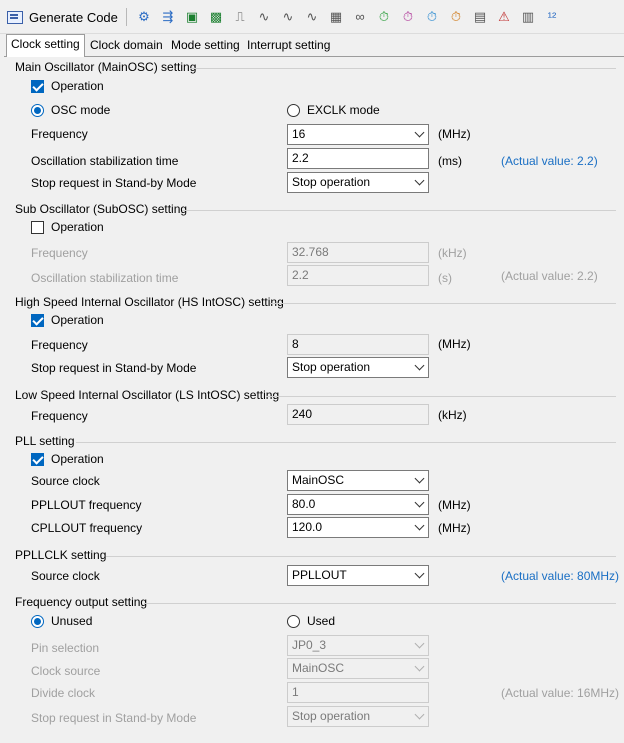 Image resolution: width=624 pixels, height=743 pixels. I want to click on checkbox-checked-icon, so click(37, 459).